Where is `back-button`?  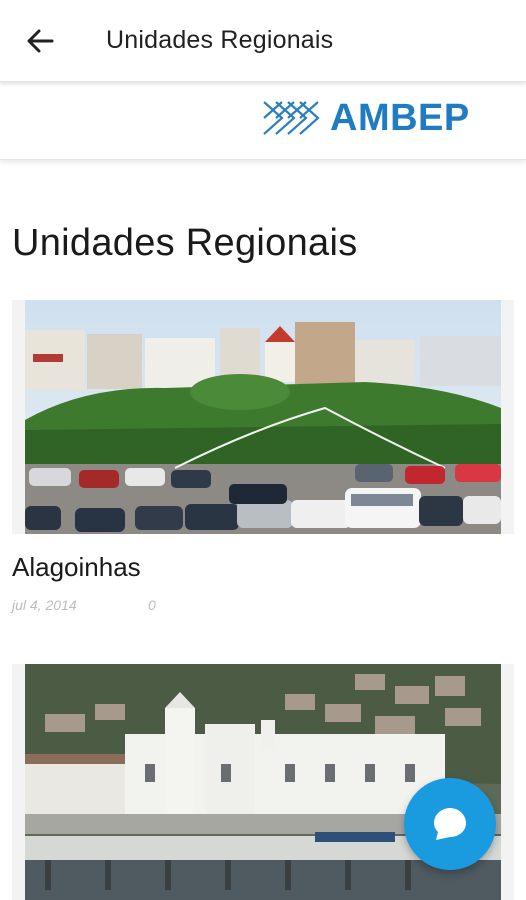 back-button is located at coordinates (40, 41).